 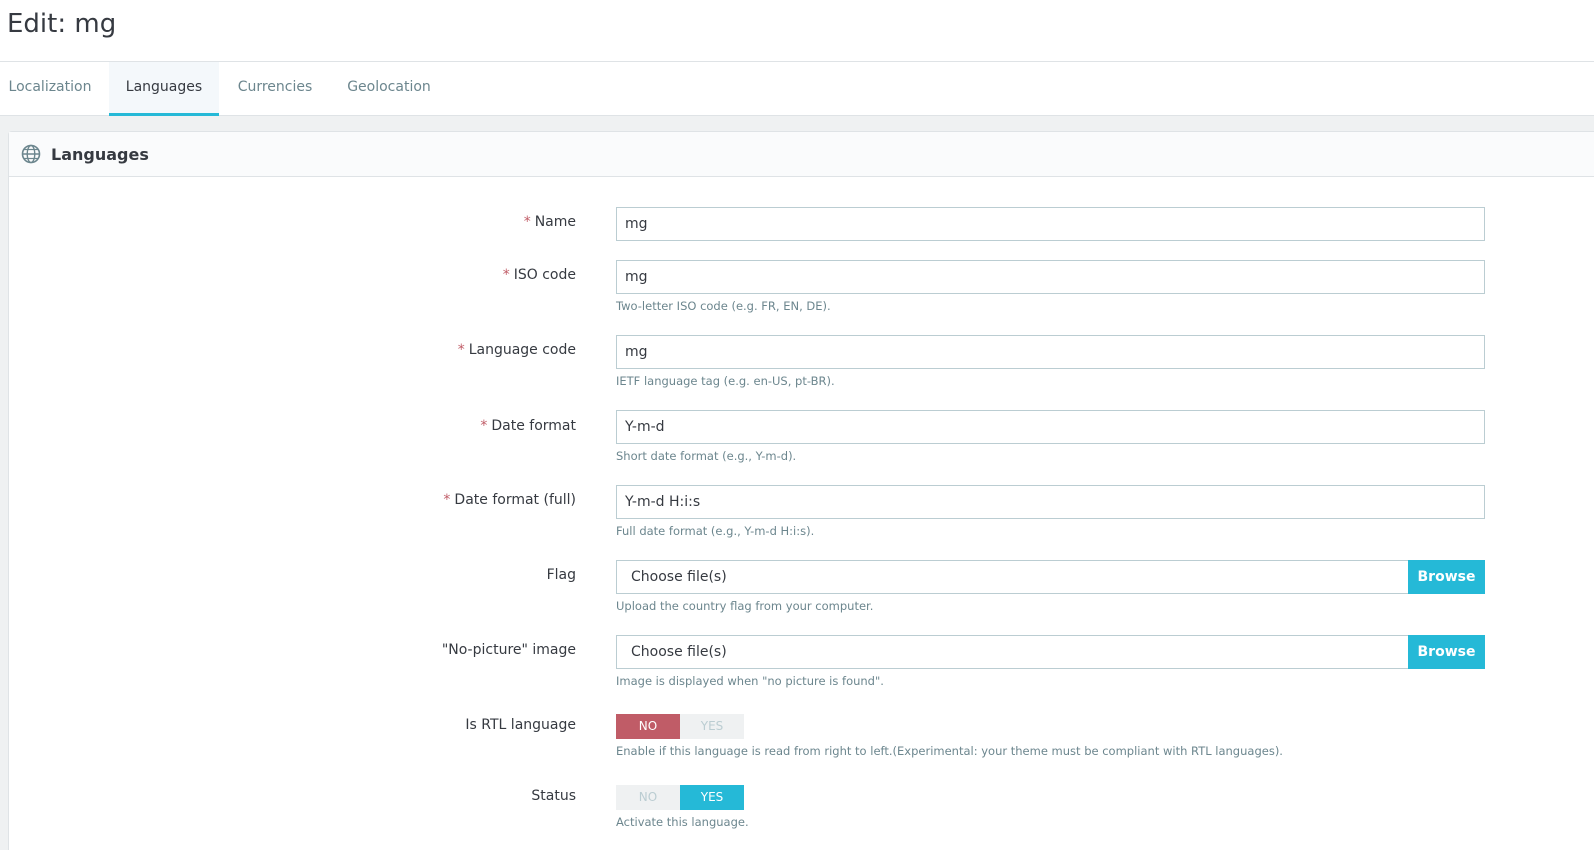 I want to click on name-input, so click(x=1050, y=224).